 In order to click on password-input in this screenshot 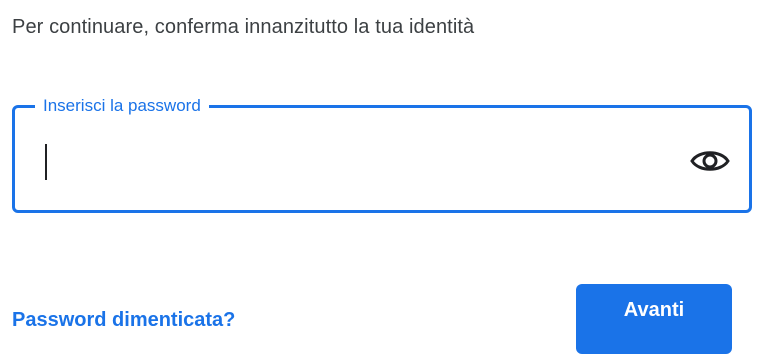, I will do `click(351, 161)`.